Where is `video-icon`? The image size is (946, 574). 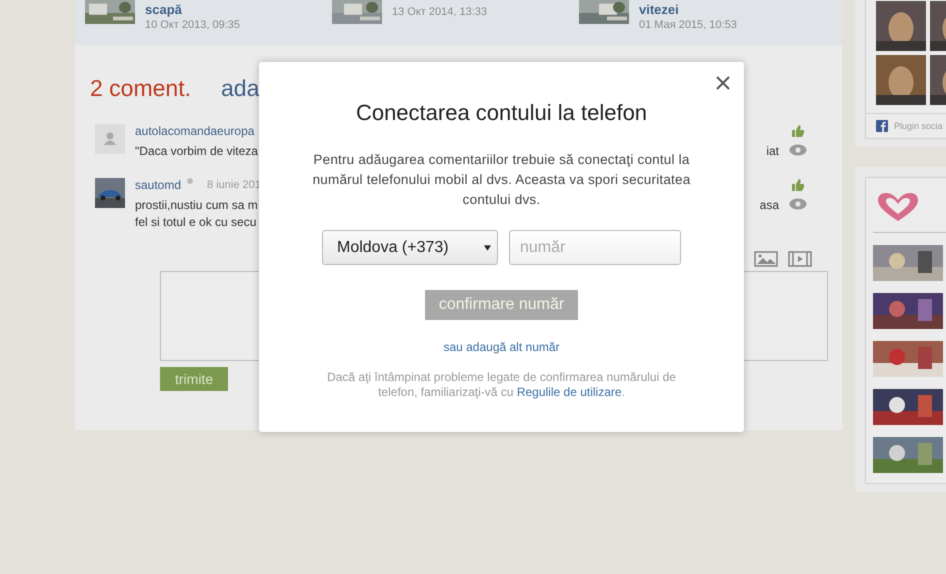
video-icon is located at coordinates (800, 259).